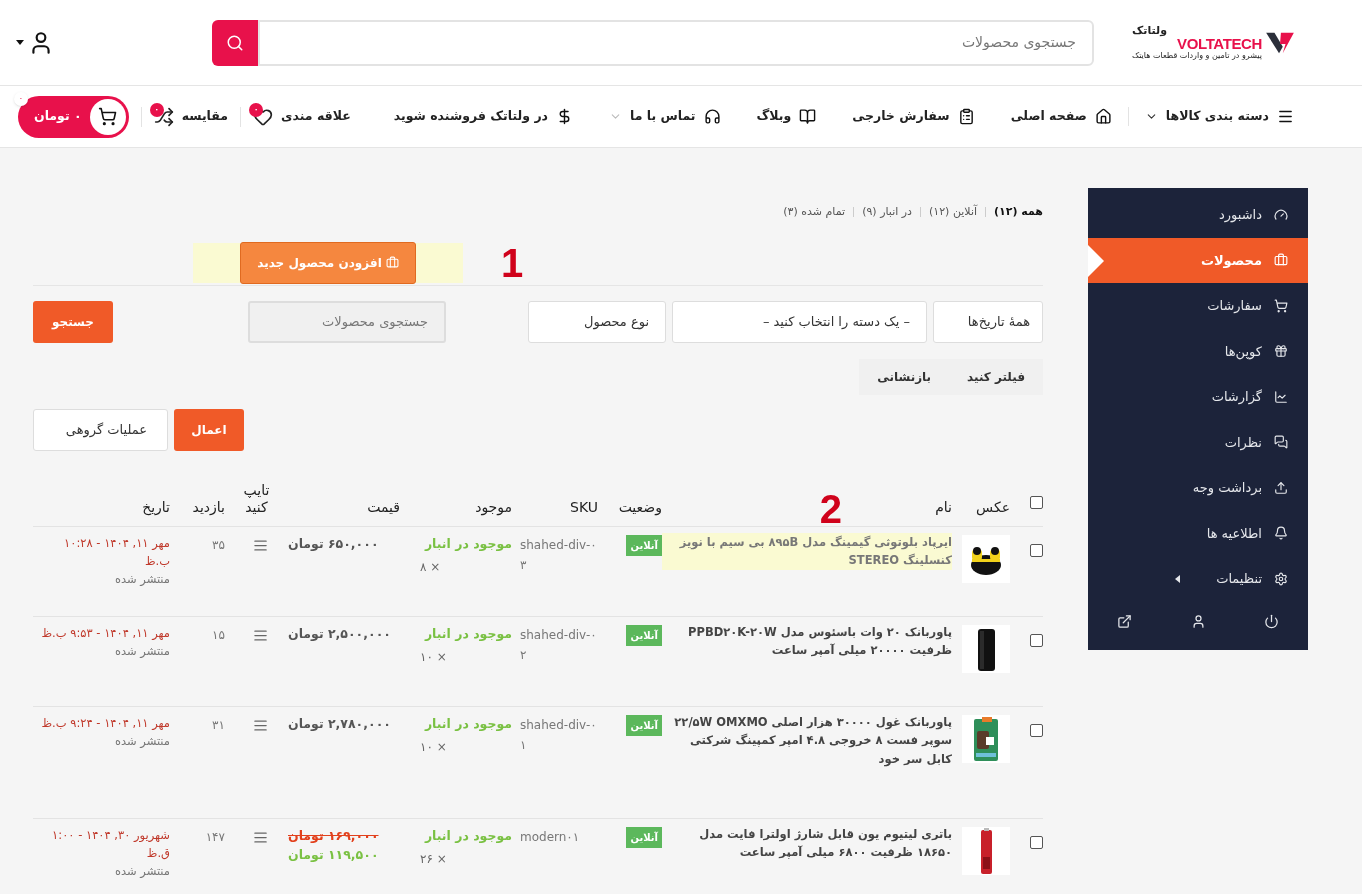 The image size is (1362, 894). Describe the element at coordinates (190, 116) in the screenshot. I see `compare-link: مقایسه ۰` at that location.